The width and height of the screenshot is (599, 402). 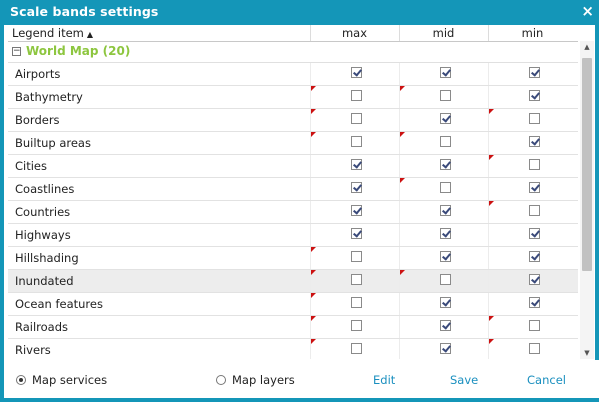 What do you see at coordinates (303, 379) in the screenshot?
I see `dialog-footer: Map services Map layers Edit Save Cancel` at bounding box center [303, 379].